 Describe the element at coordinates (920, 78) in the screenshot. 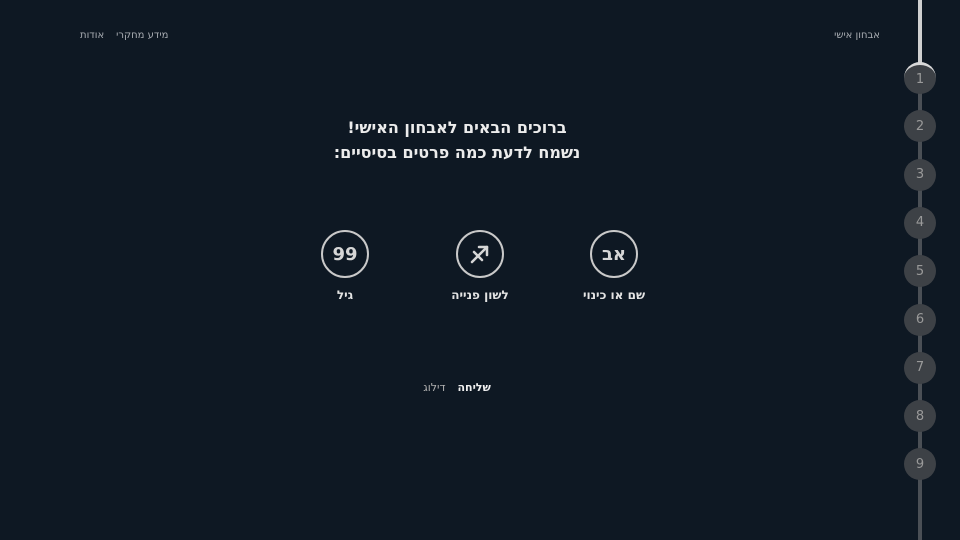

I see `progress-step-1: 1` at that location.